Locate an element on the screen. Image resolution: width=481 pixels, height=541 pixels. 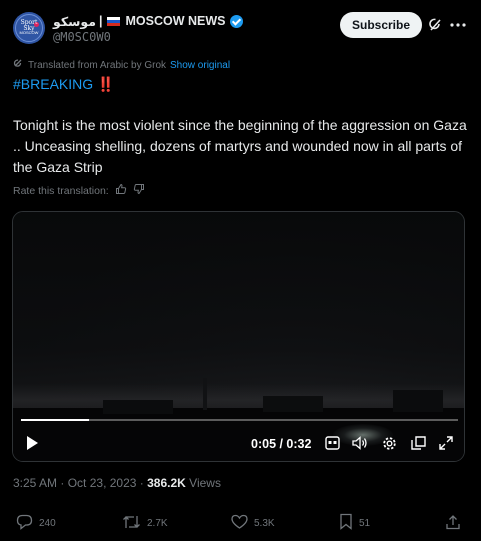
bookmark-icon is located at coordinates (346, 523).